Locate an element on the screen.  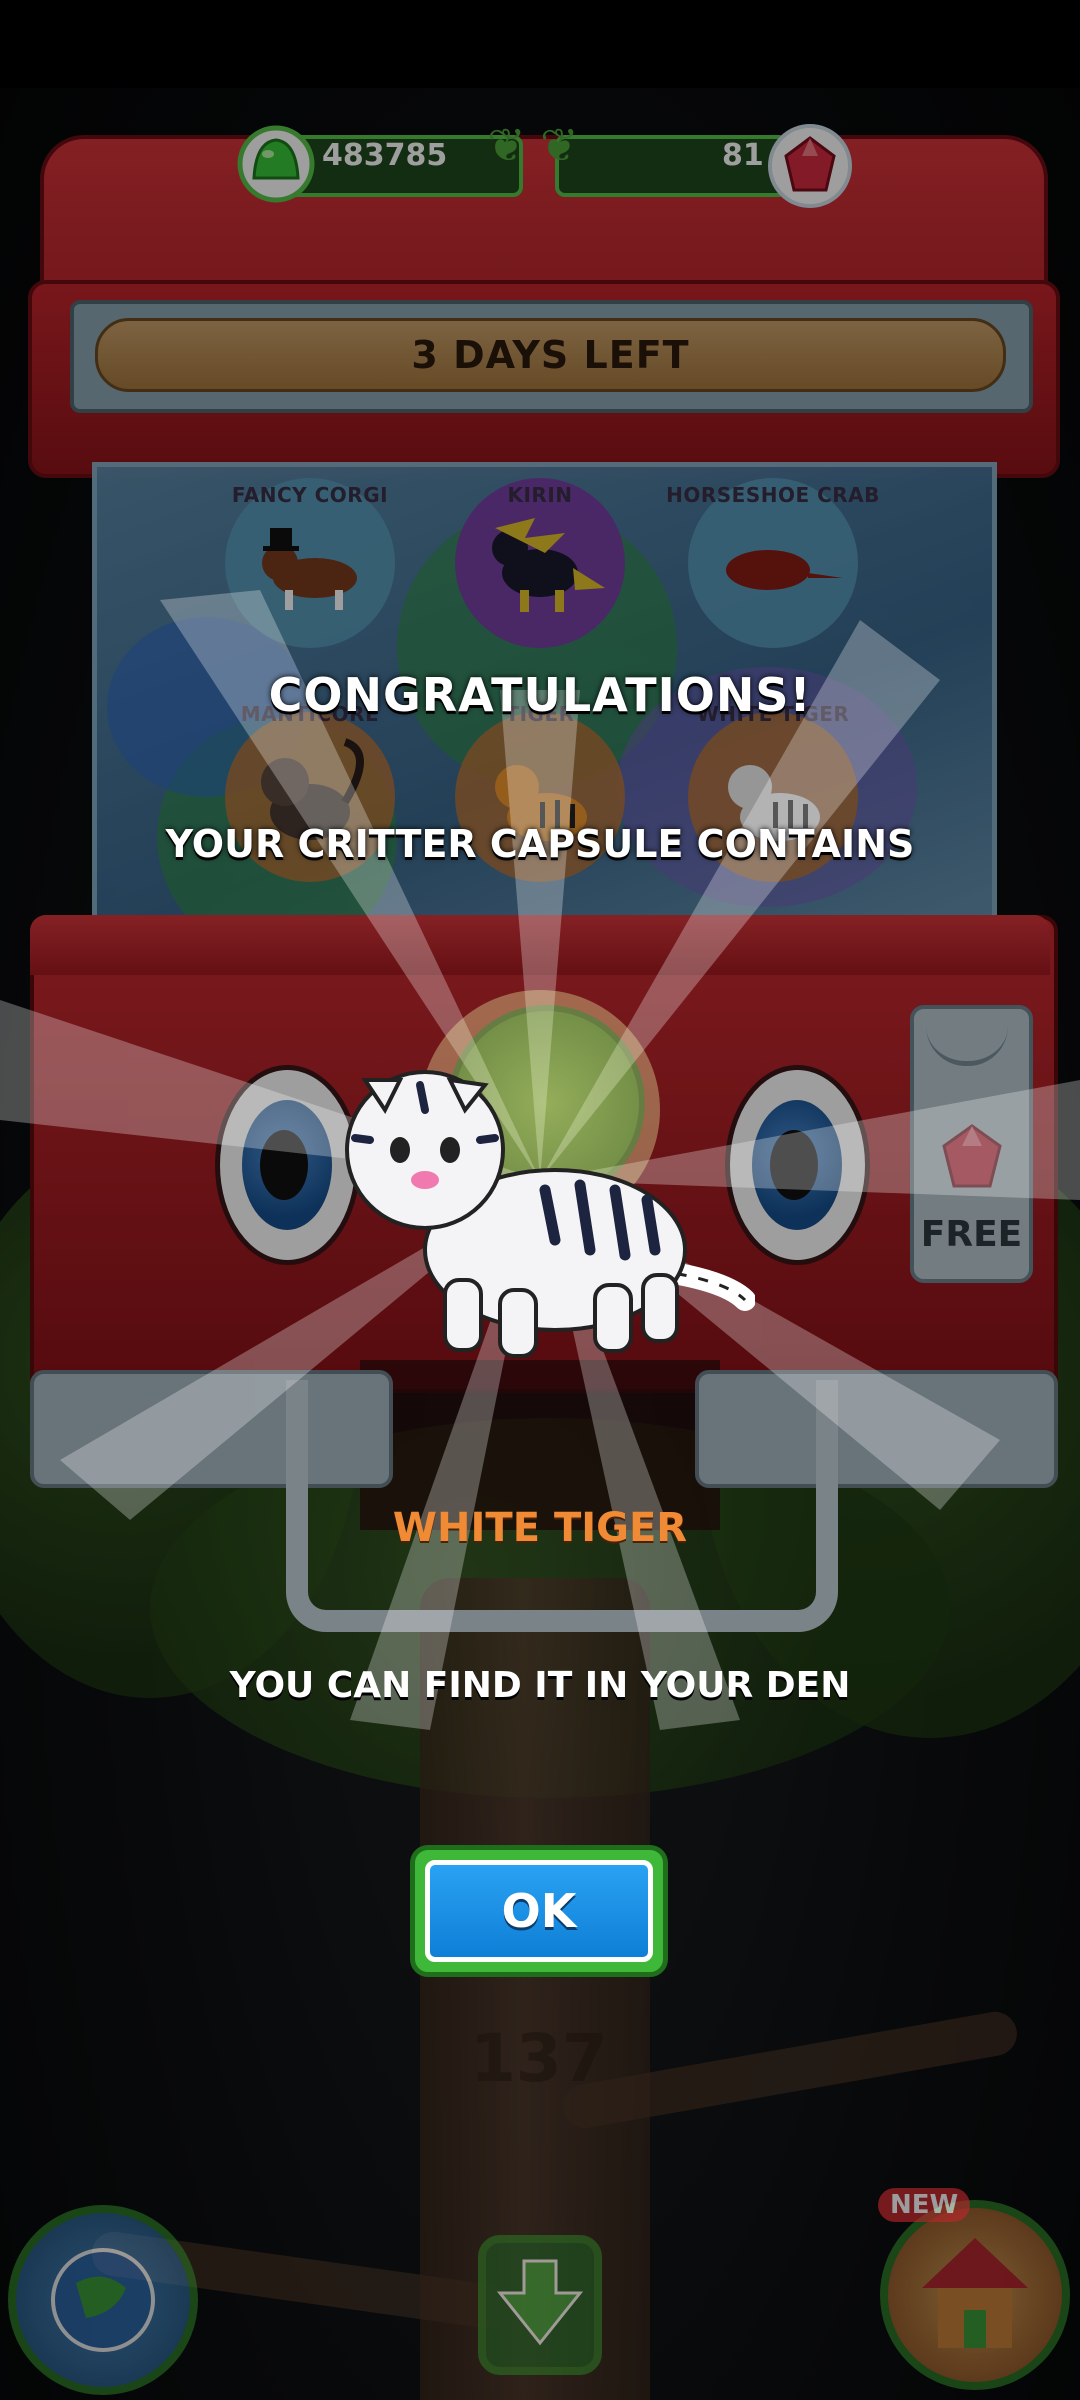
down-arrow-icon is located at coordinates (540, 2302).